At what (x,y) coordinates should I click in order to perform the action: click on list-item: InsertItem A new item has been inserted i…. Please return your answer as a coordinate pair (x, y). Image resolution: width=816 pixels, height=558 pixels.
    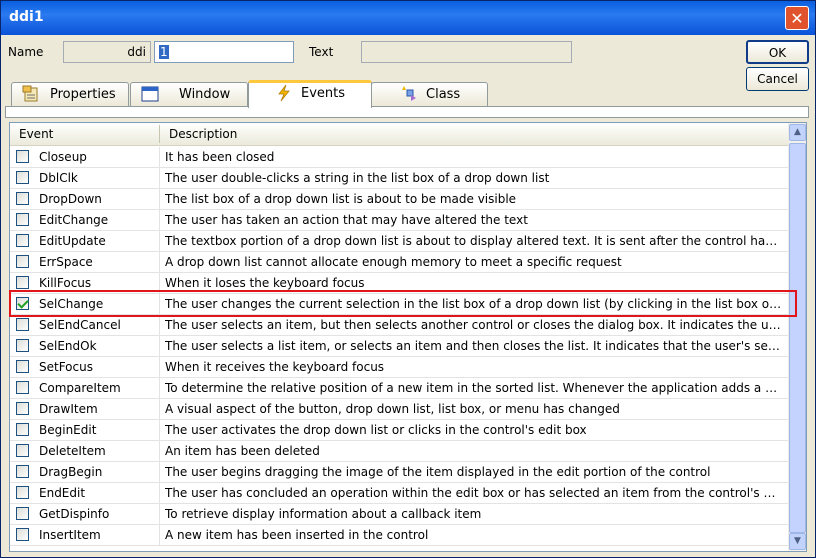
    Looking at the image, I should click on (399, 535).